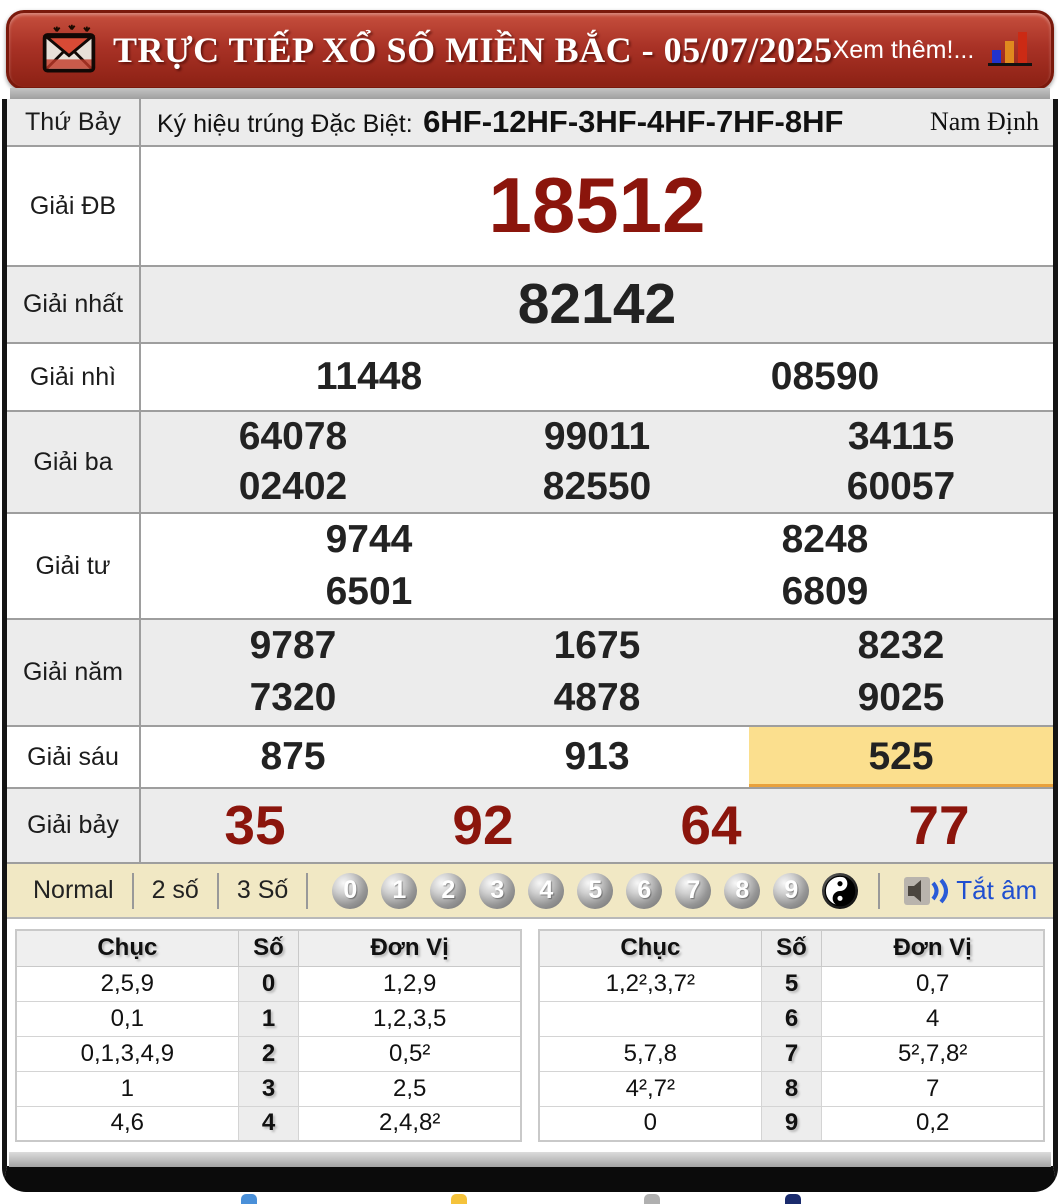  What do you see at coordinates (650, 1018) in the screenshot?
I see `tens-cell` at bounding box center [650, 1018].